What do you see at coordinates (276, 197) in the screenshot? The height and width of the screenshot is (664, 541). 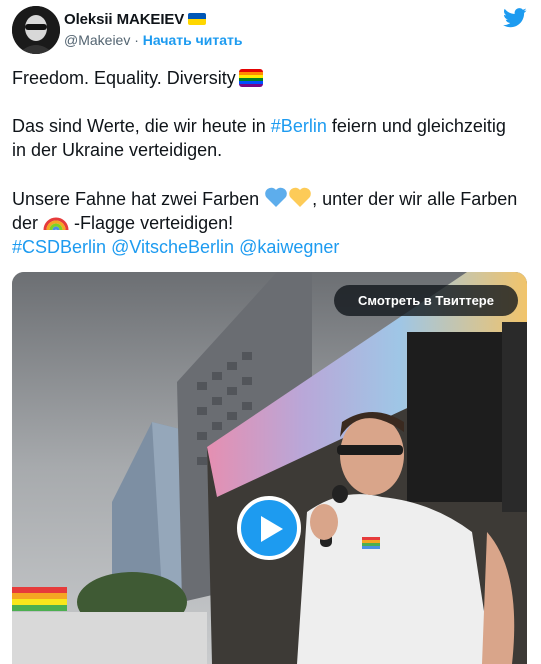 I see `blue-heart-icon` at bounding box center [276, 197].